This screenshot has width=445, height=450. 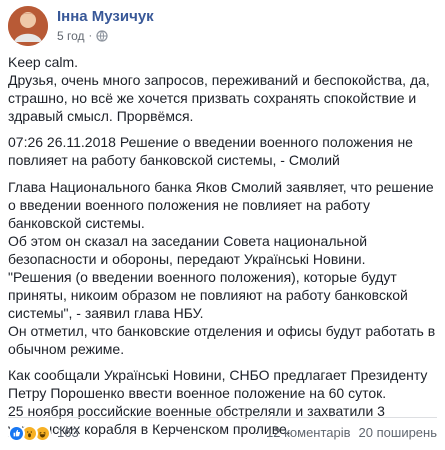 I want to click on reaction-summary: 163, so click(x=43, y=433).